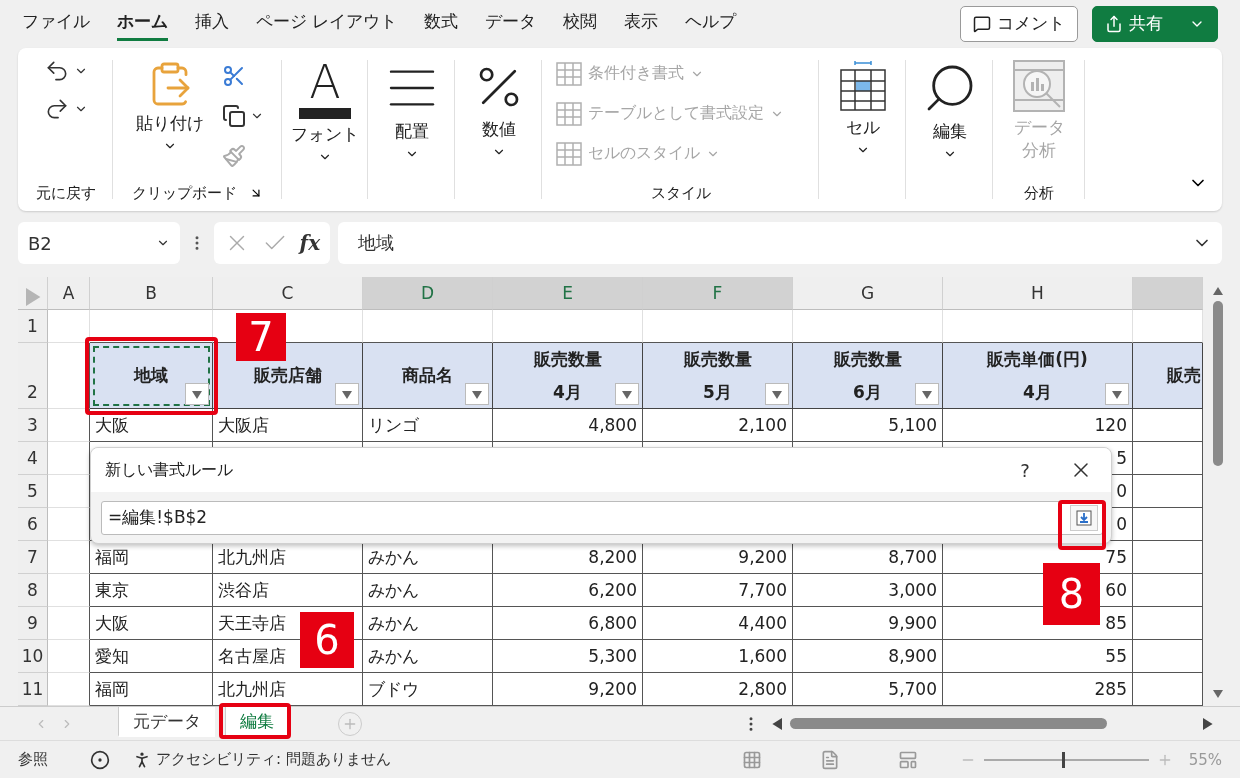 The width and height of the screenshot is (1240, 778). I want to click on insert-function-button: fx, so click(310, 243).